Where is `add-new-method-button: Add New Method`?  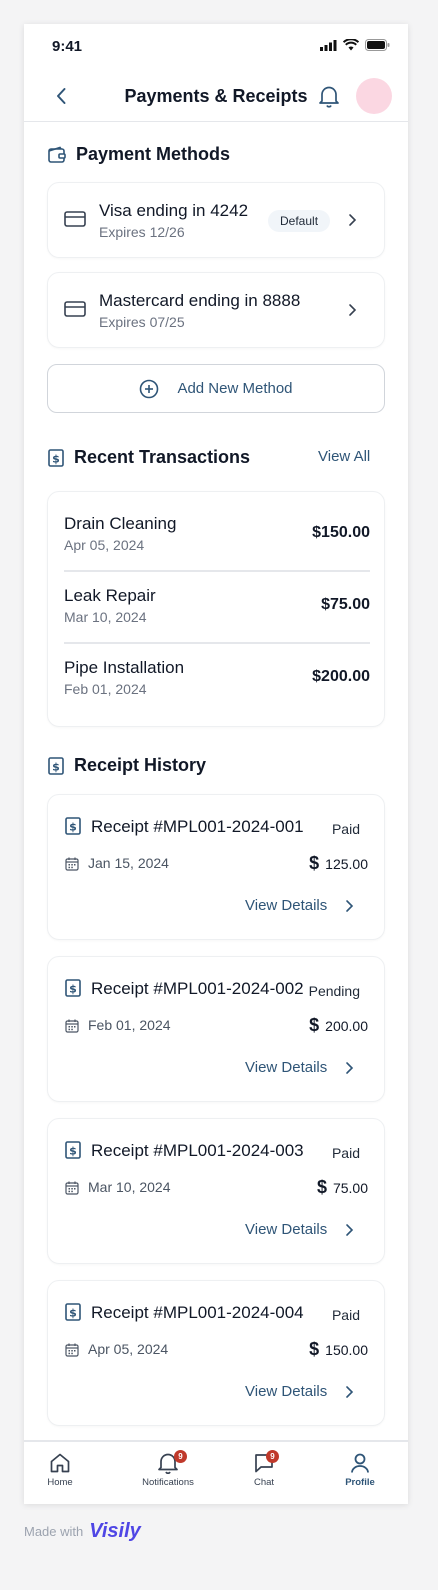
add-new-method-button: Add New Method is located at coordinates (216, 388).